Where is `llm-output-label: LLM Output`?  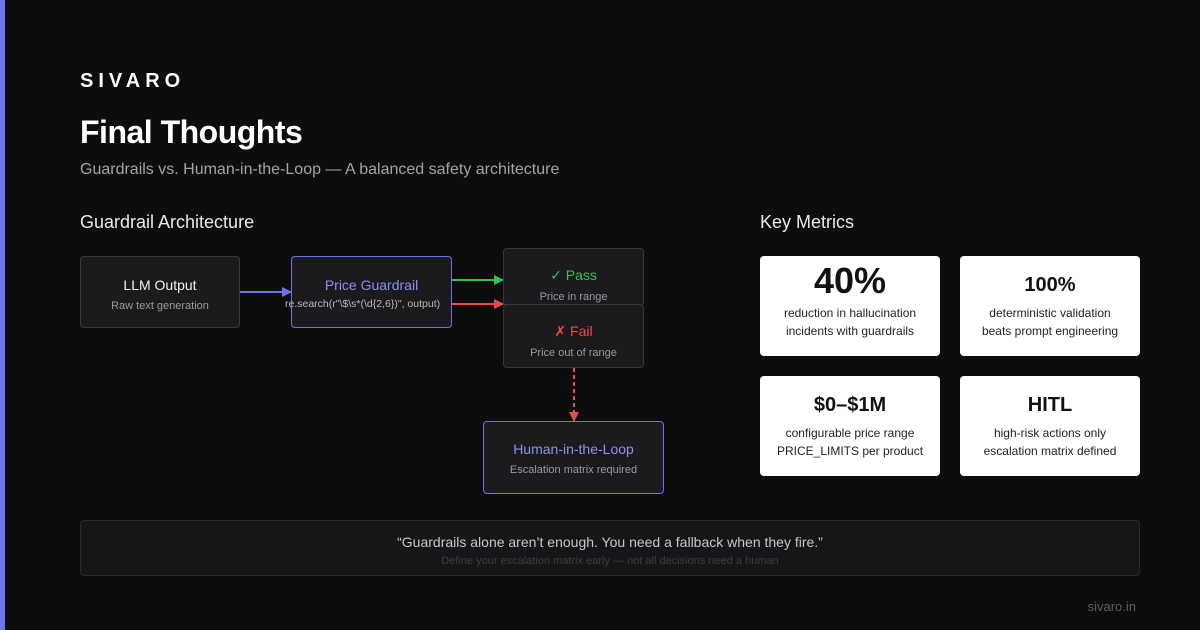 llm-output-label: LLM Output is located at coordinates (160, 285).